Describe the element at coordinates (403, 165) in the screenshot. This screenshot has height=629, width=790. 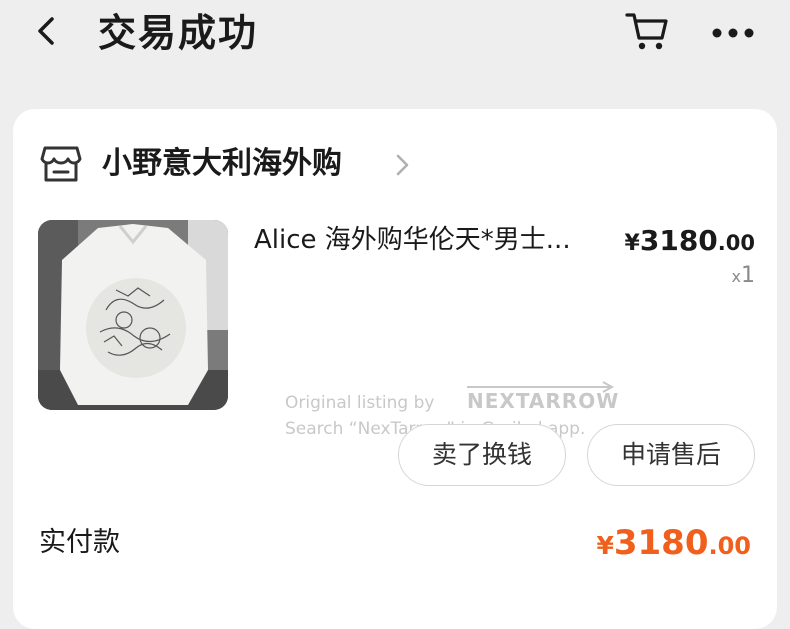
I see `chevron-right-icon` at that location.